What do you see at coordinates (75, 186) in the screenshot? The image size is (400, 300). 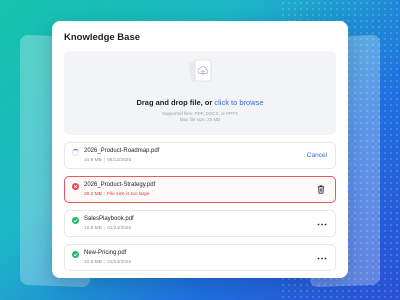 I see `error-icon` at bounding box center [75, 186].